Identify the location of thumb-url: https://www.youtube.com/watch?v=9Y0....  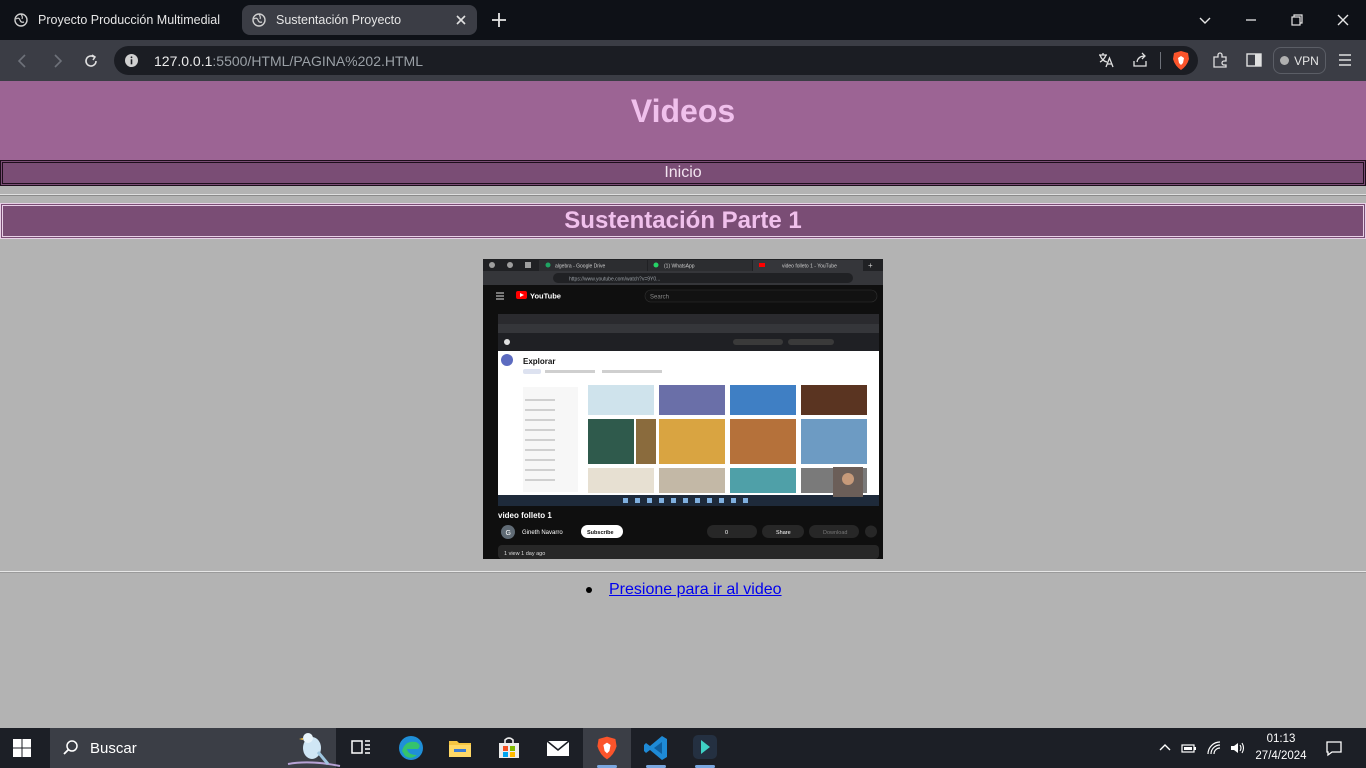
(614, 280).